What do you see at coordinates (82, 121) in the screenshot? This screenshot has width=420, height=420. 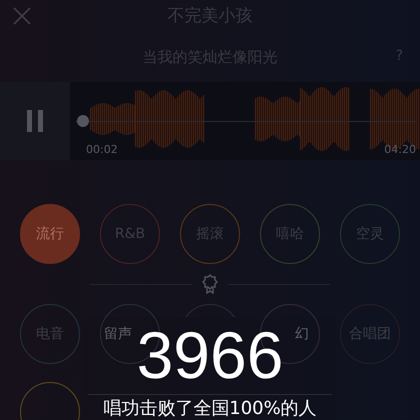 I see `progress-thumb` at bounding box center [82, 121].